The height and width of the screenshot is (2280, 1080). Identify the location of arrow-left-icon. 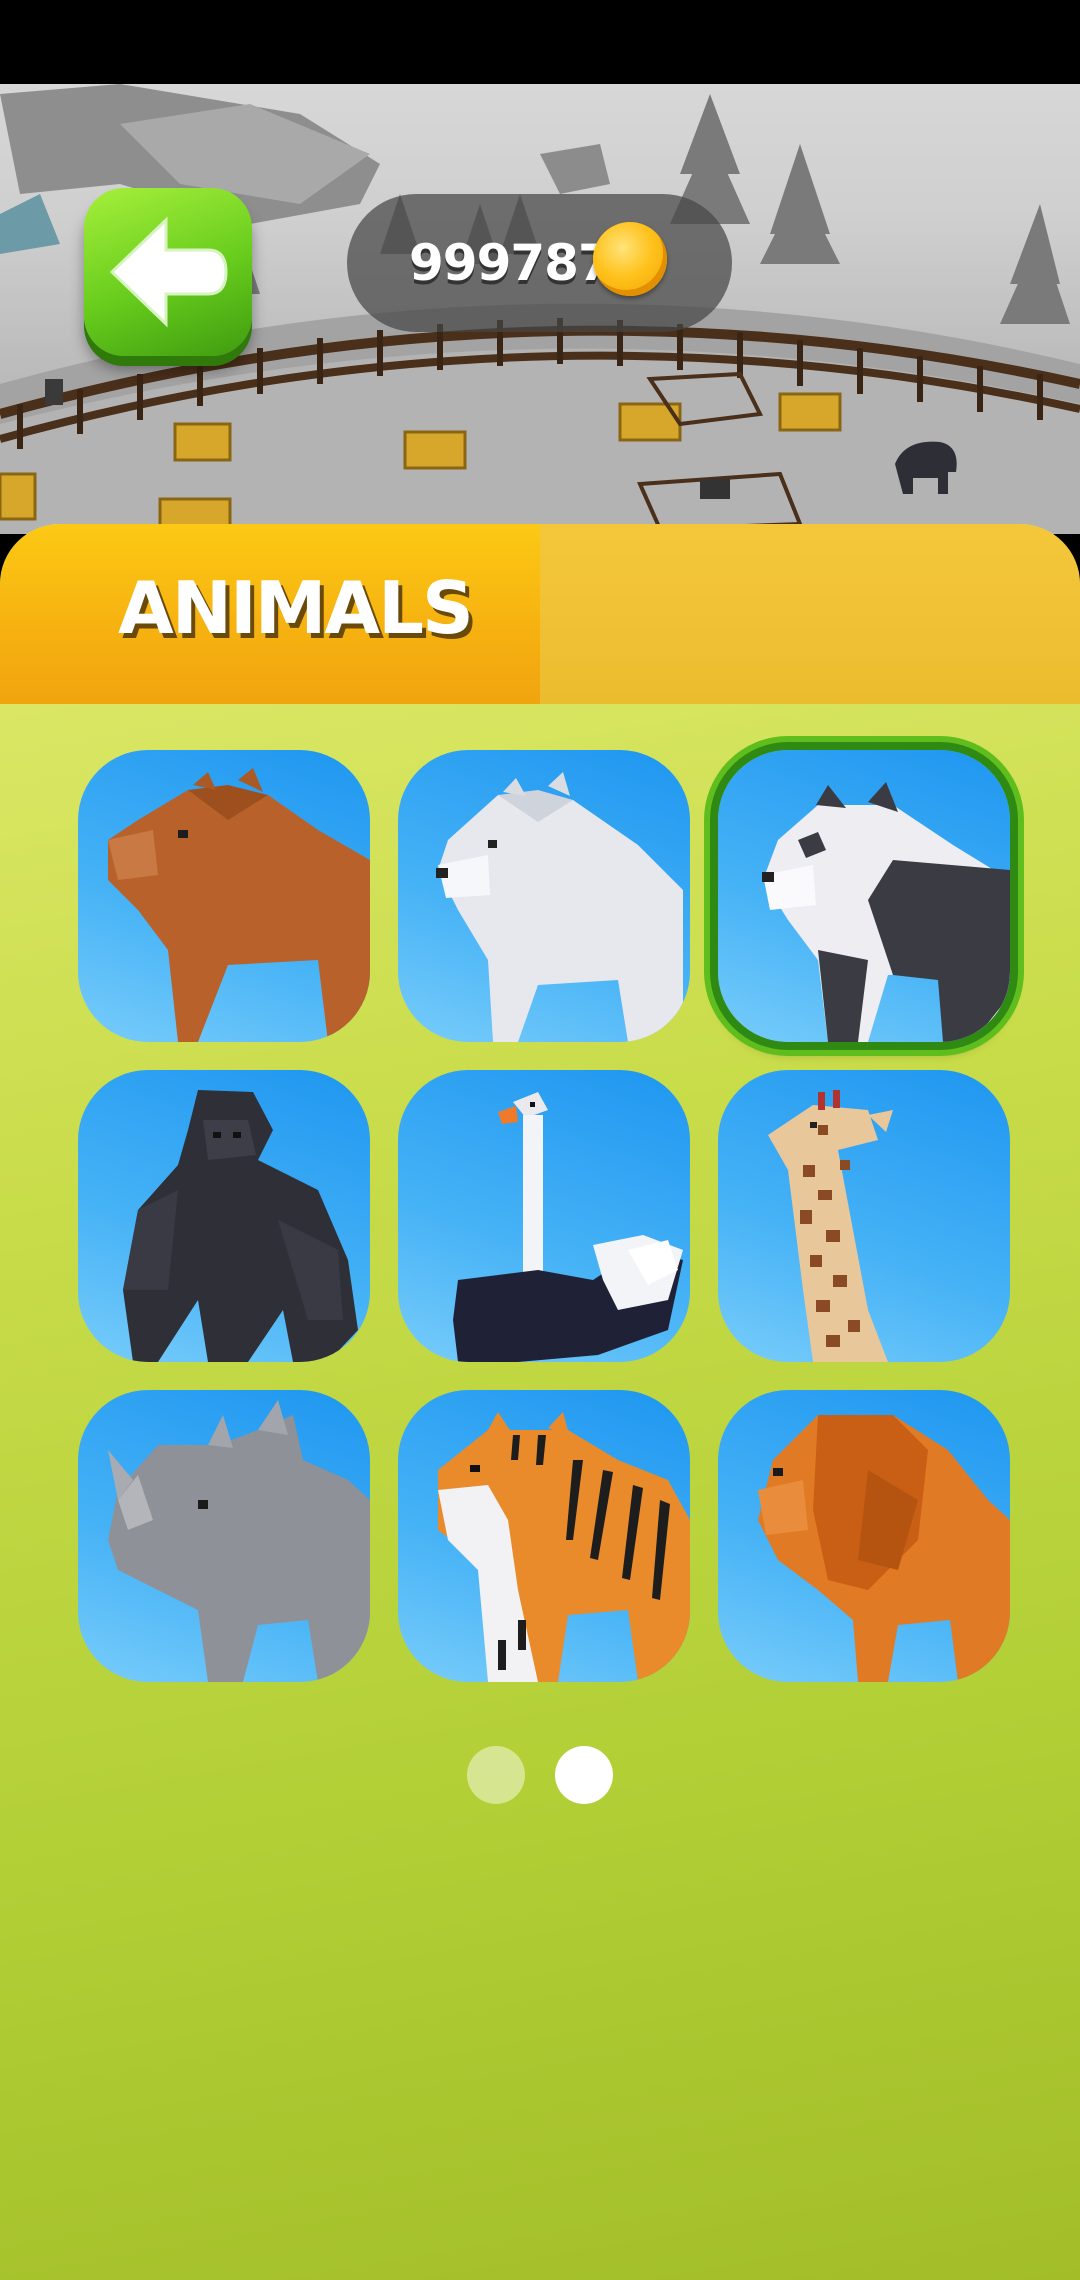
(168, 272).